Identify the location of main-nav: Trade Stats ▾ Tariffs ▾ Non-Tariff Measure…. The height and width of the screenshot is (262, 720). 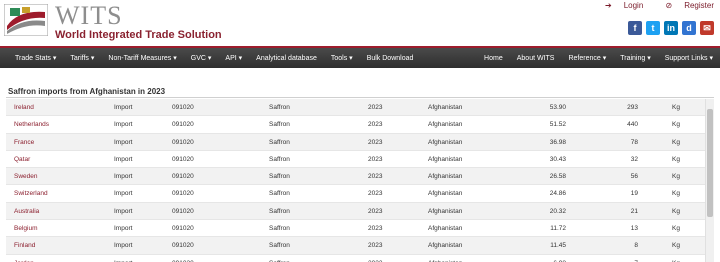
(360, 57).